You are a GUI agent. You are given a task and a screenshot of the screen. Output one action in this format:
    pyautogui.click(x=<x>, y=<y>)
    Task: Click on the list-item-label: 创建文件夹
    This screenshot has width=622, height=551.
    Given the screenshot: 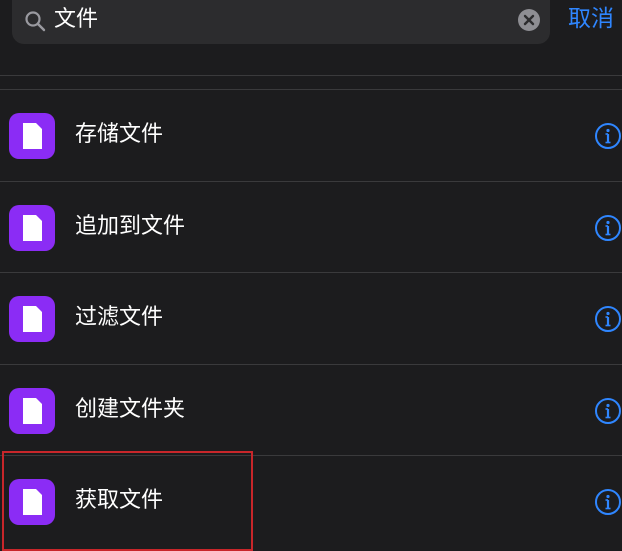 What is the action you would take?
    pyautogui.click(x=130, y=409)
    